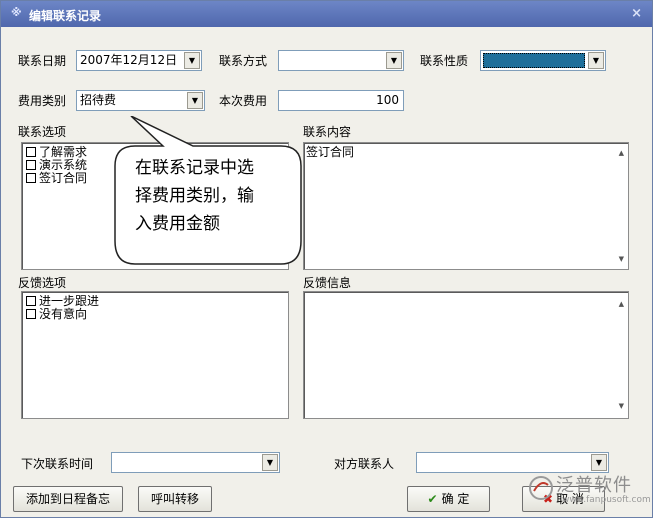 This screenshot has width=653, height=518. What do you see at coordinates (42, 283) in the screenshot?
I see `feedback-options-label: 反馈选项` at bounding box center [42, 283].